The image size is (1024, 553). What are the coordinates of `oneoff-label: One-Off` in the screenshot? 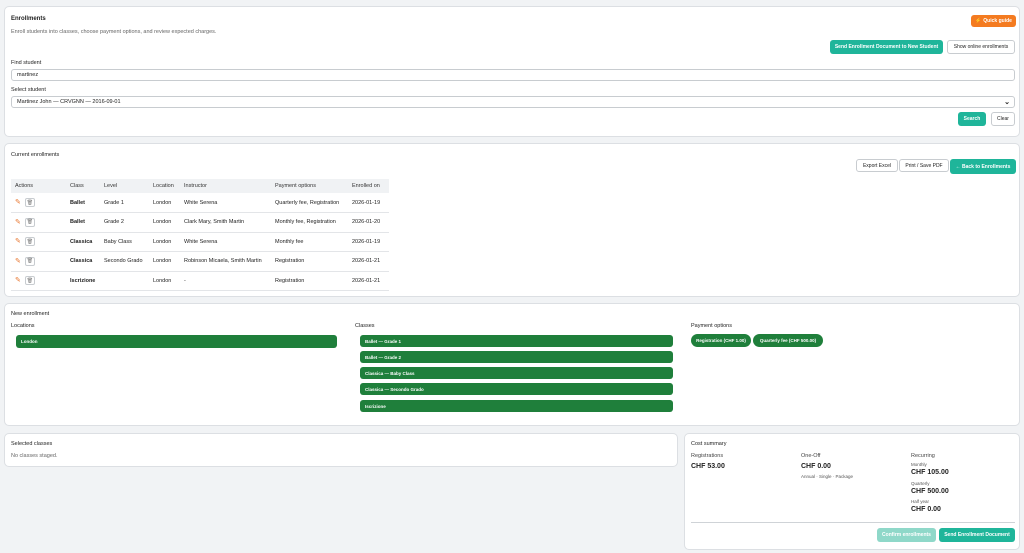 It's located at (811, 456).